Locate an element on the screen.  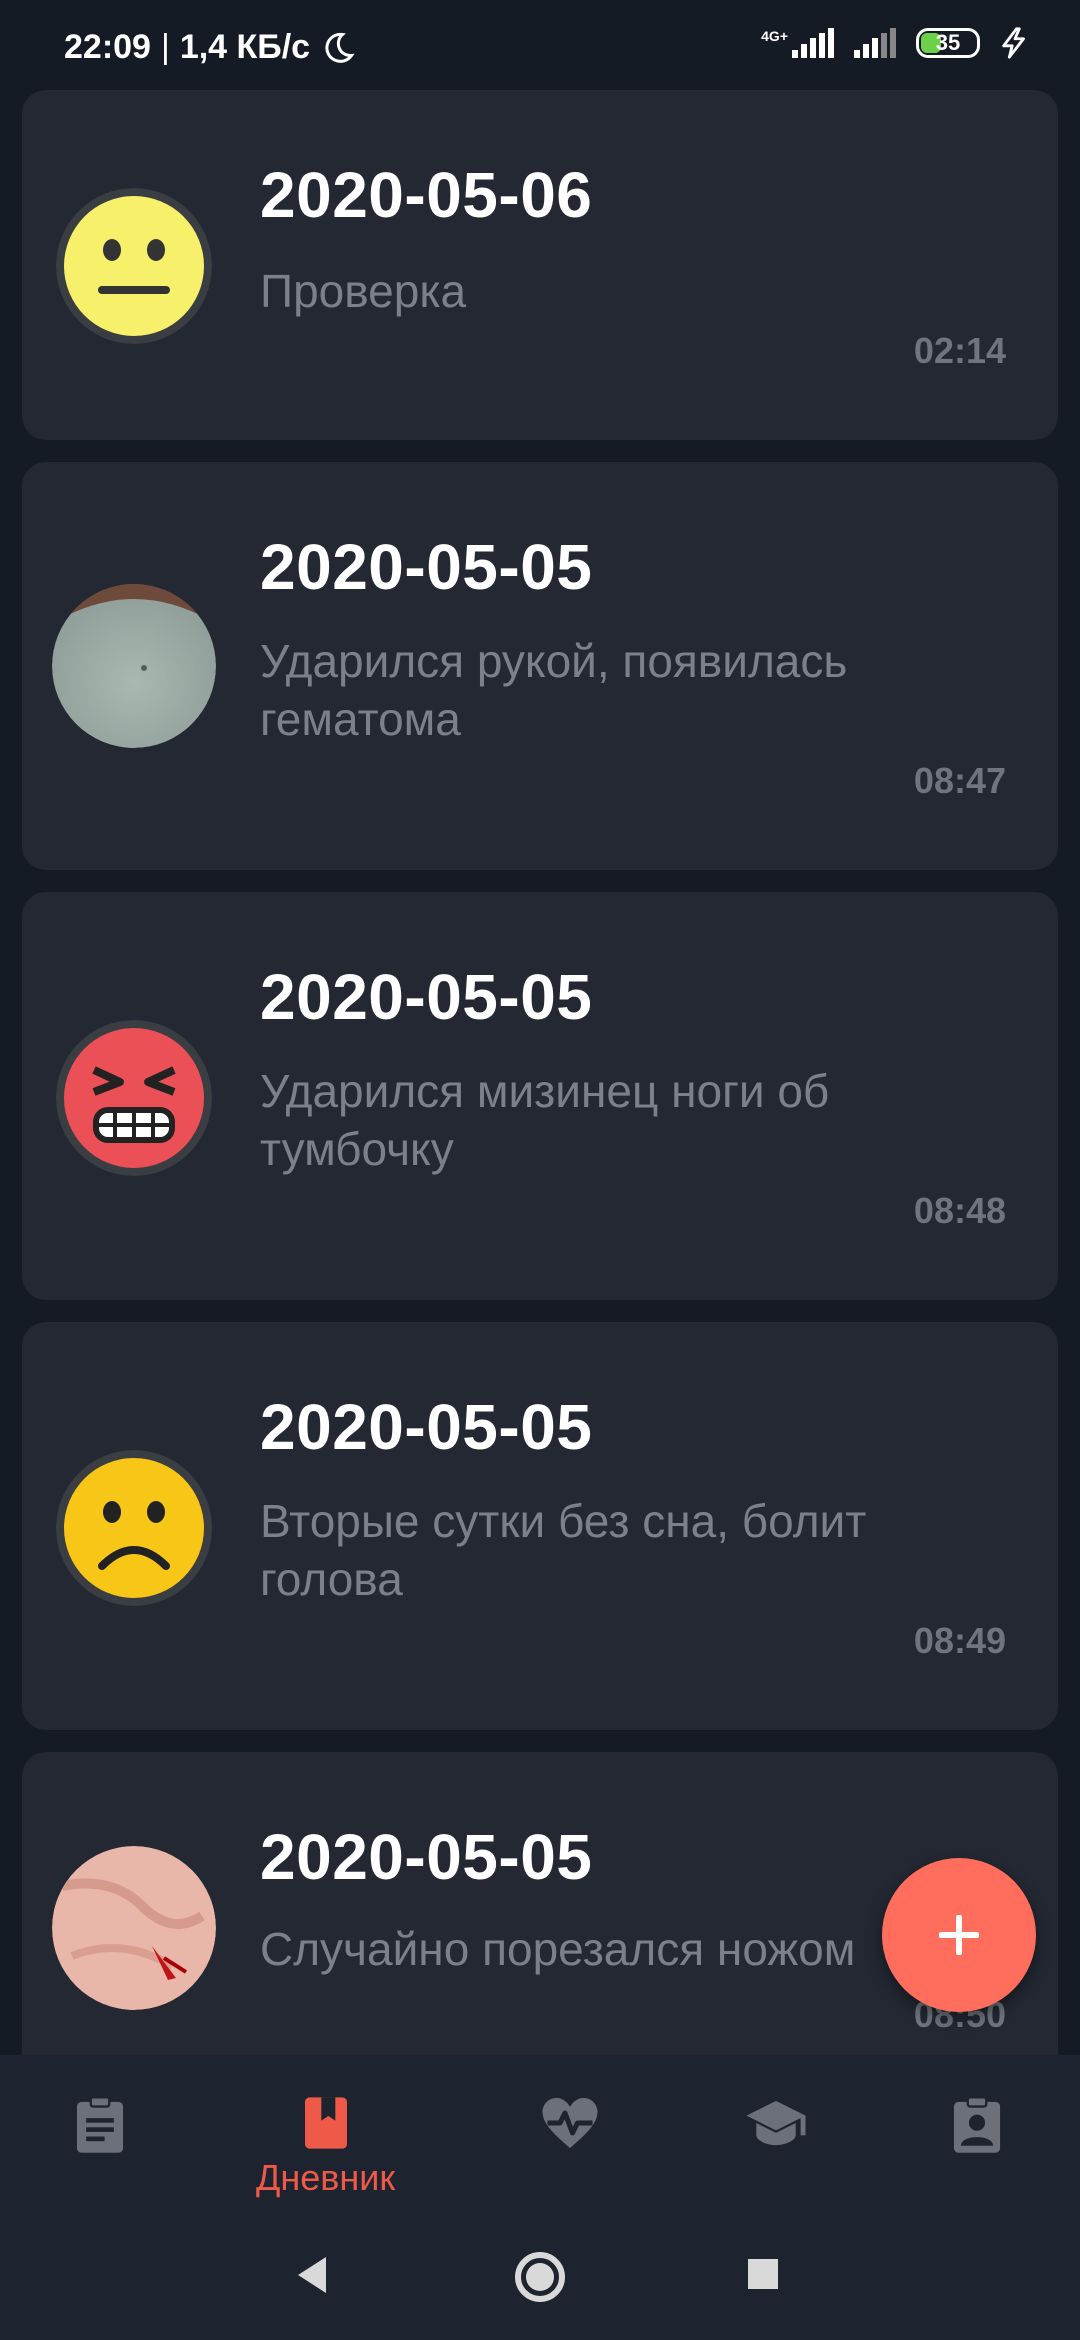
profile-badge-icon is located at coordinates (977, 2124).